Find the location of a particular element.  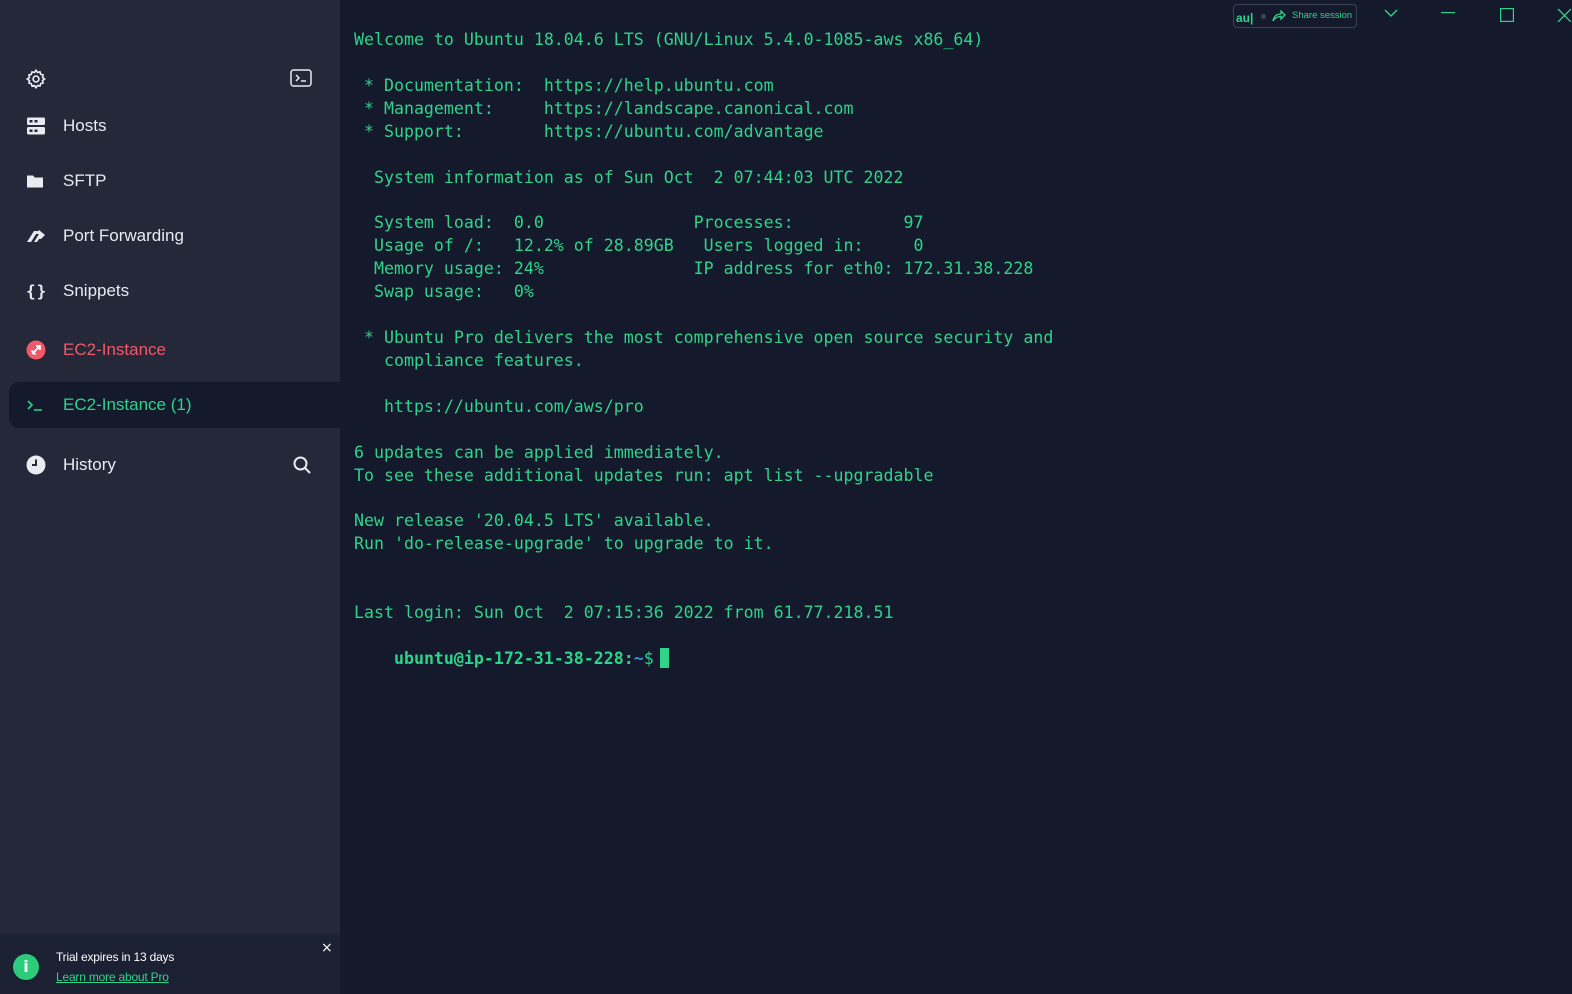

session-badge: au| is located at coordinates (1245, 18).